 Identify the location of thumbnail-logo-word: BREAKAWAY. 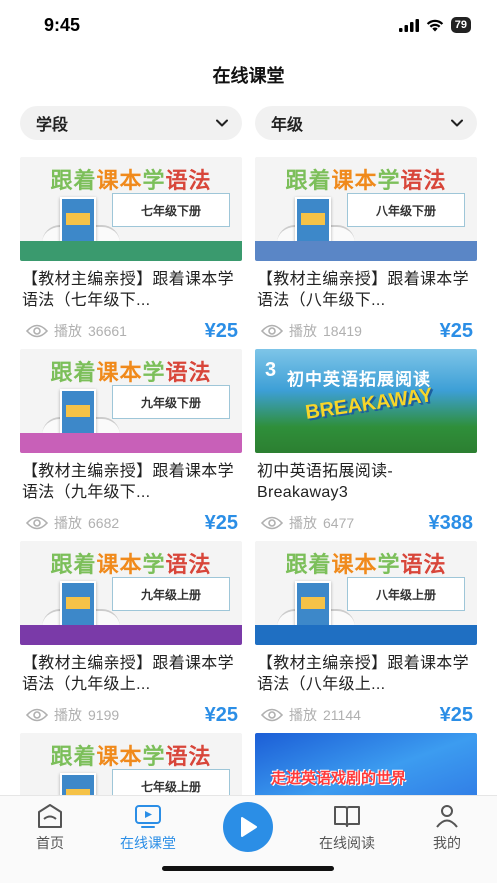
(369, 404).